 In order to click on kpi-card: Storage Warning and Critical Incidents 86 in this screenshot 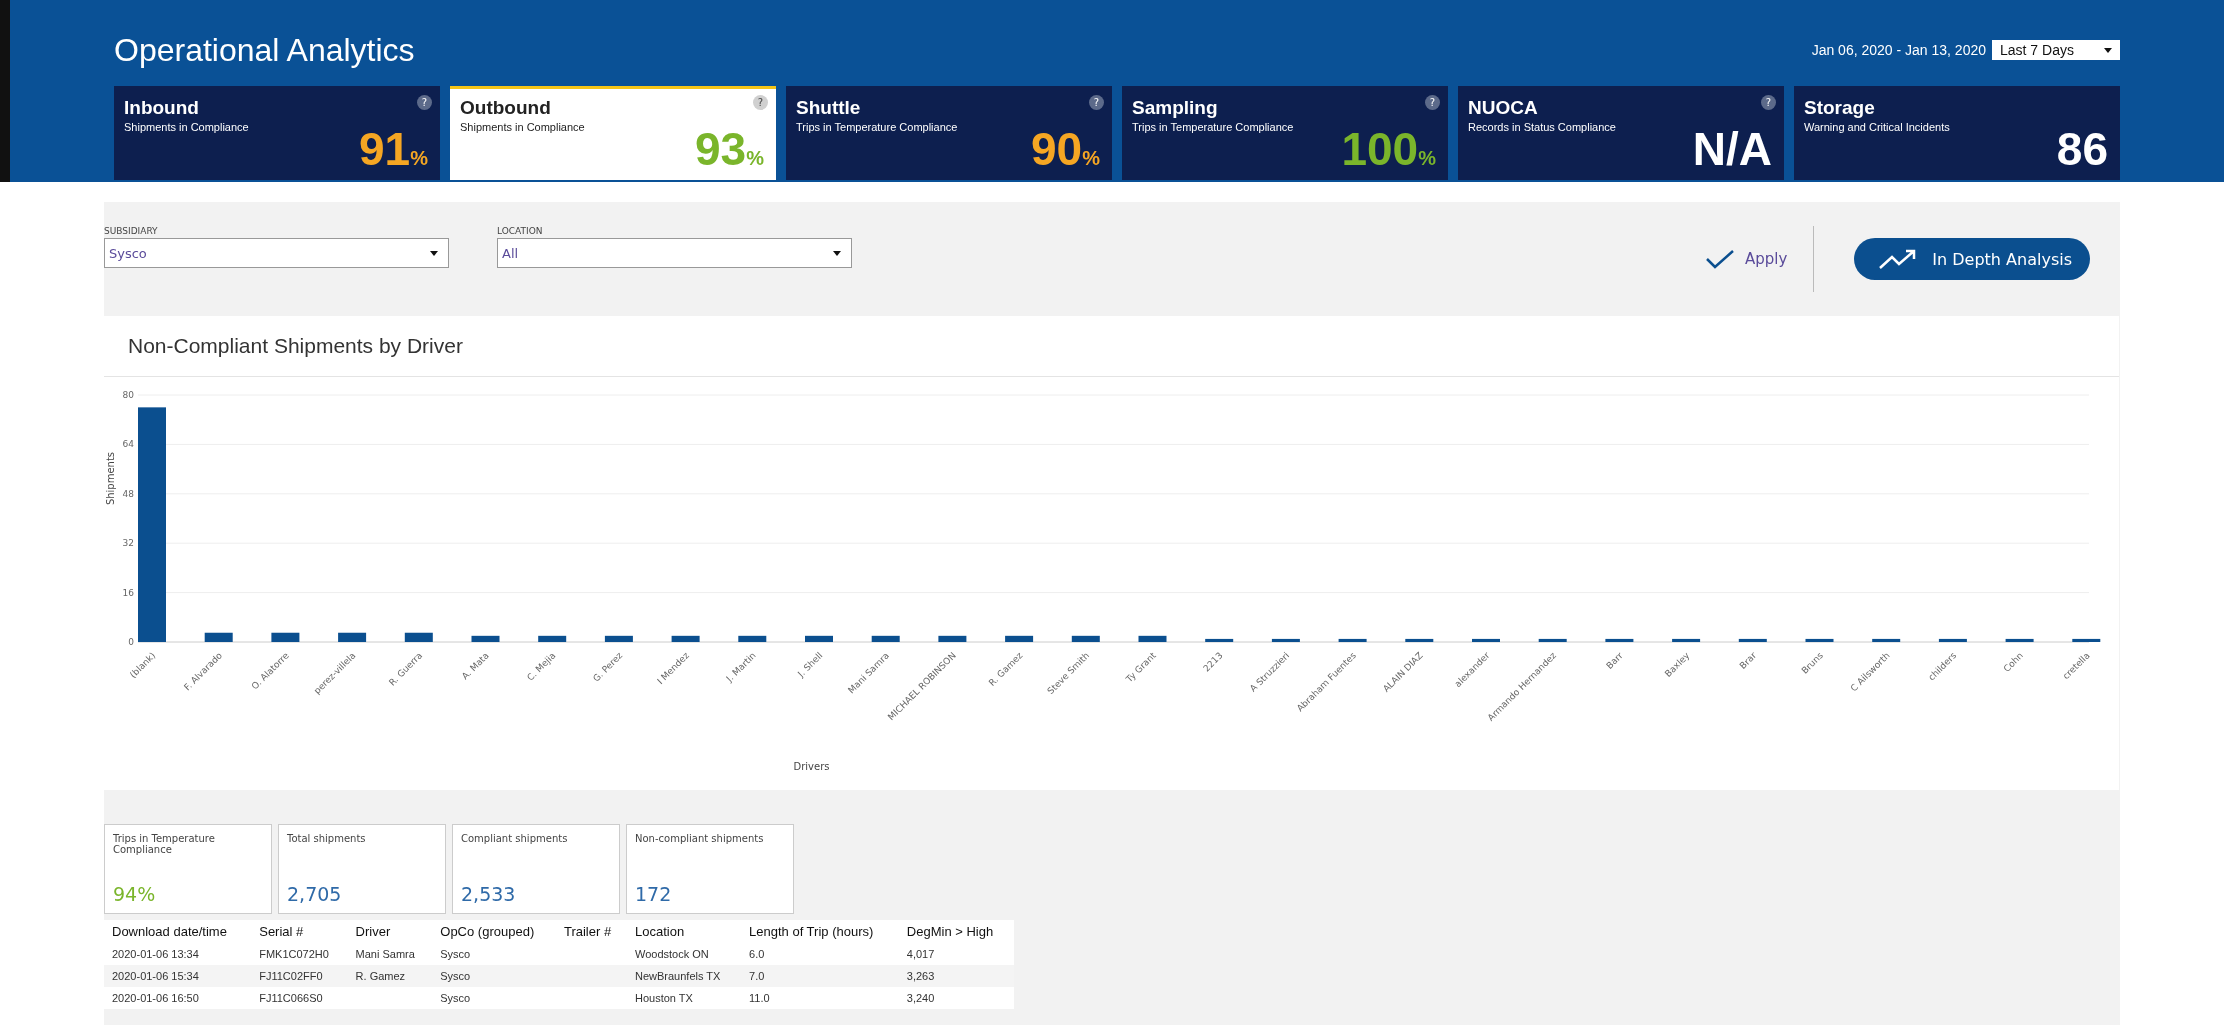, I will do `click(1957, 133)`.